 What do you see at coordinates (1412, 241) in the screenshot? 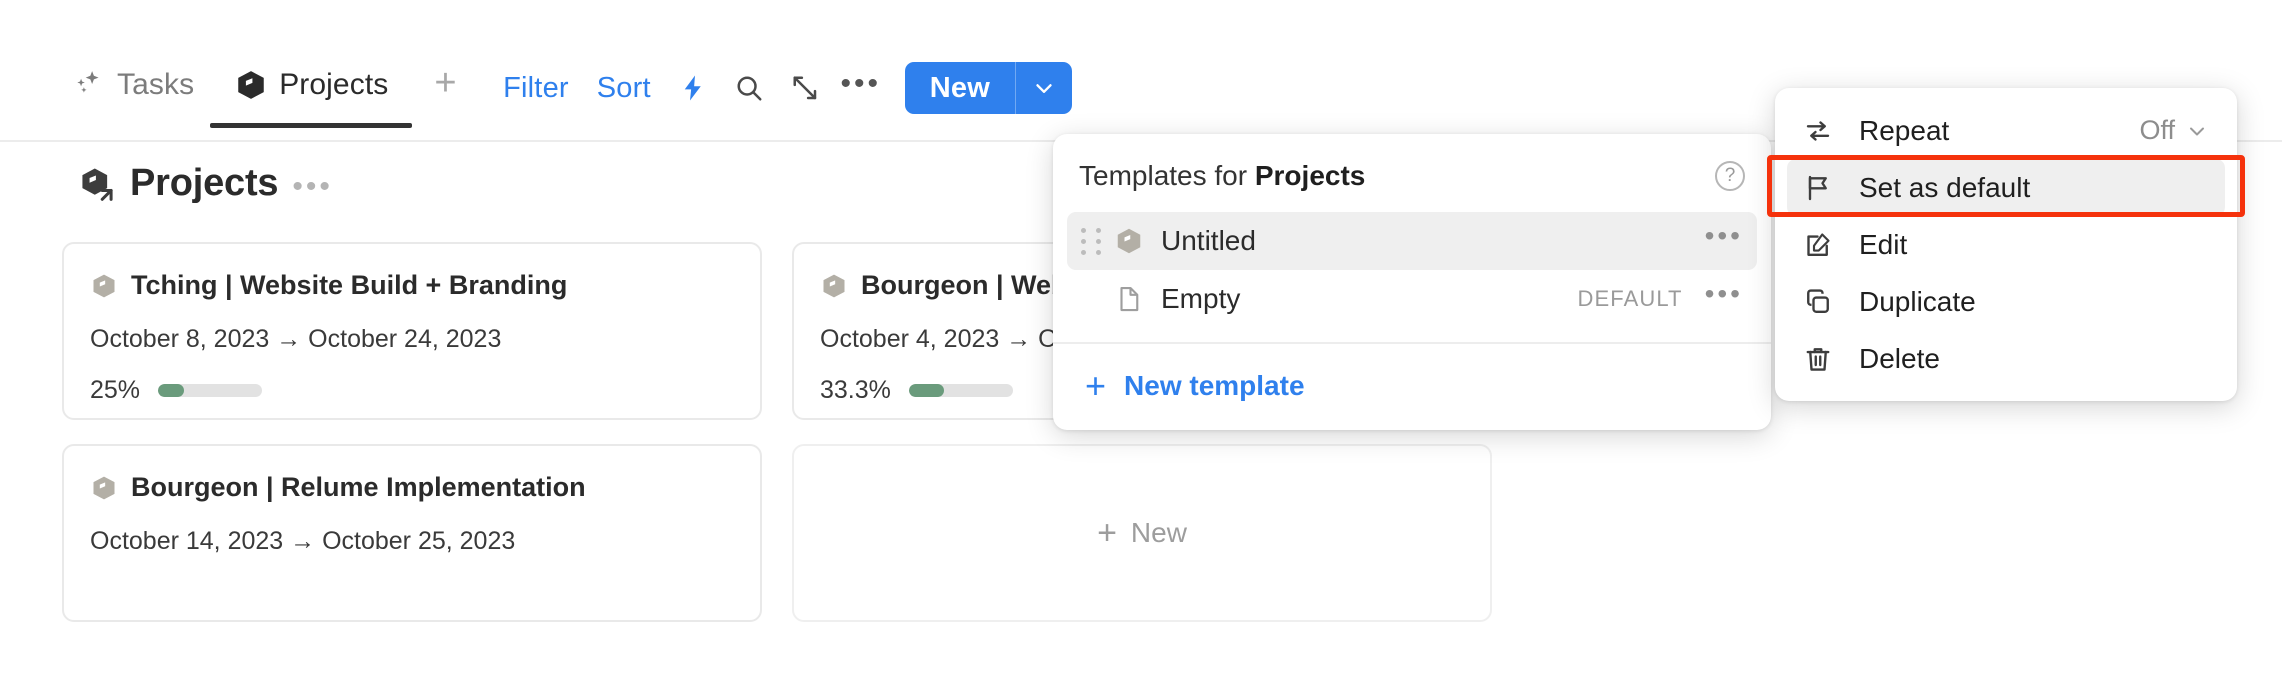
I see `template-row-untitled: Untitled •••` at bounding box center [1412, 241].